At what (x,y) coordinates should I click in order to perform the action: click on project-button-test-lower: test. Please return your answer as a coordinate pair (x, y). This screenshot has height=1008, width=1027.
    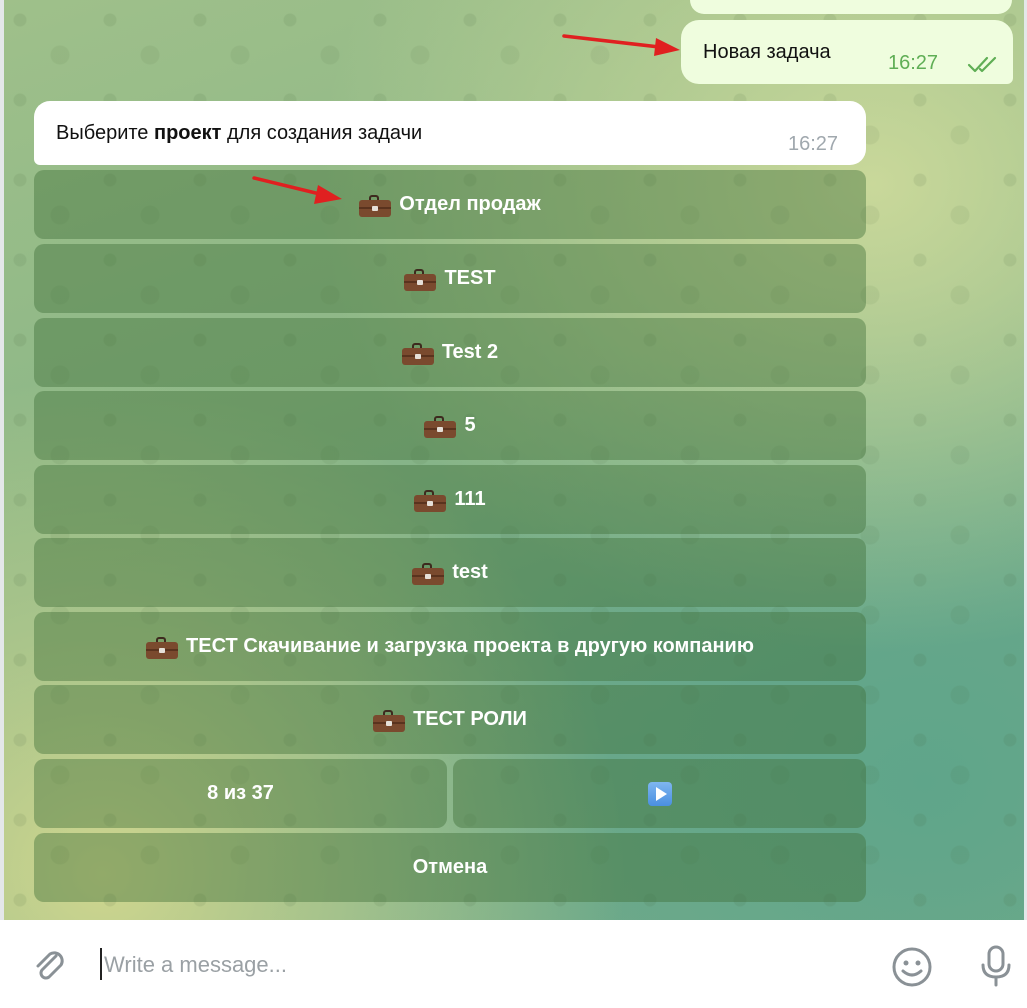
    Looking at the image, I should click on (450, 572).